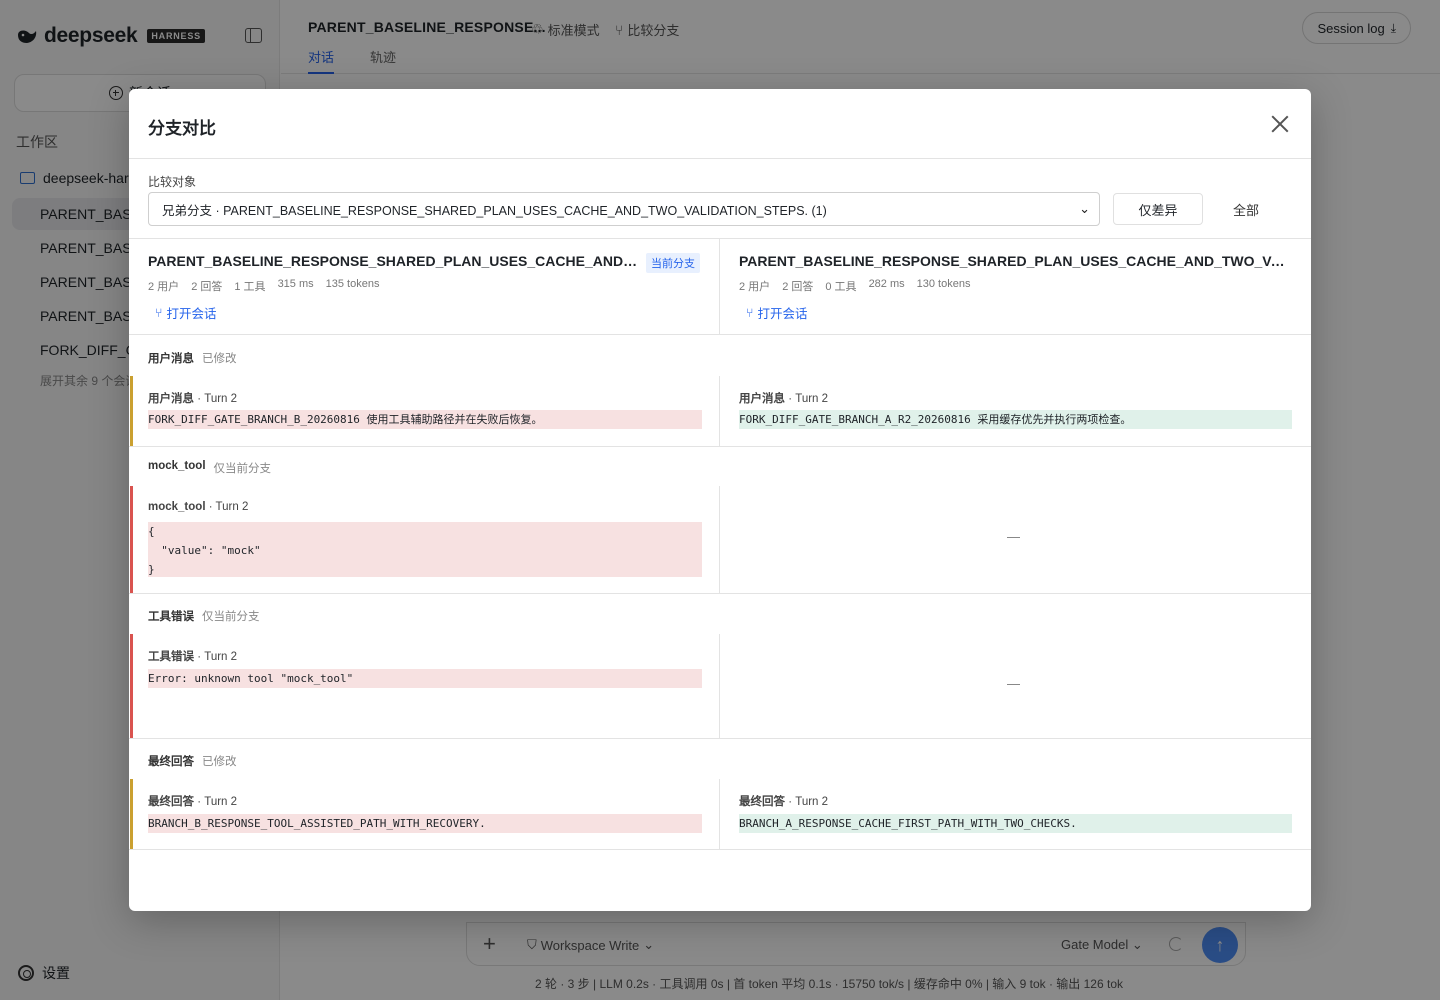 The width and height of the screenshot is (1440, 1000). I want to click on current-branch-stats: 2 用户 2 回答 1 工具 315 ms 135 tokens, so click(263, 286).